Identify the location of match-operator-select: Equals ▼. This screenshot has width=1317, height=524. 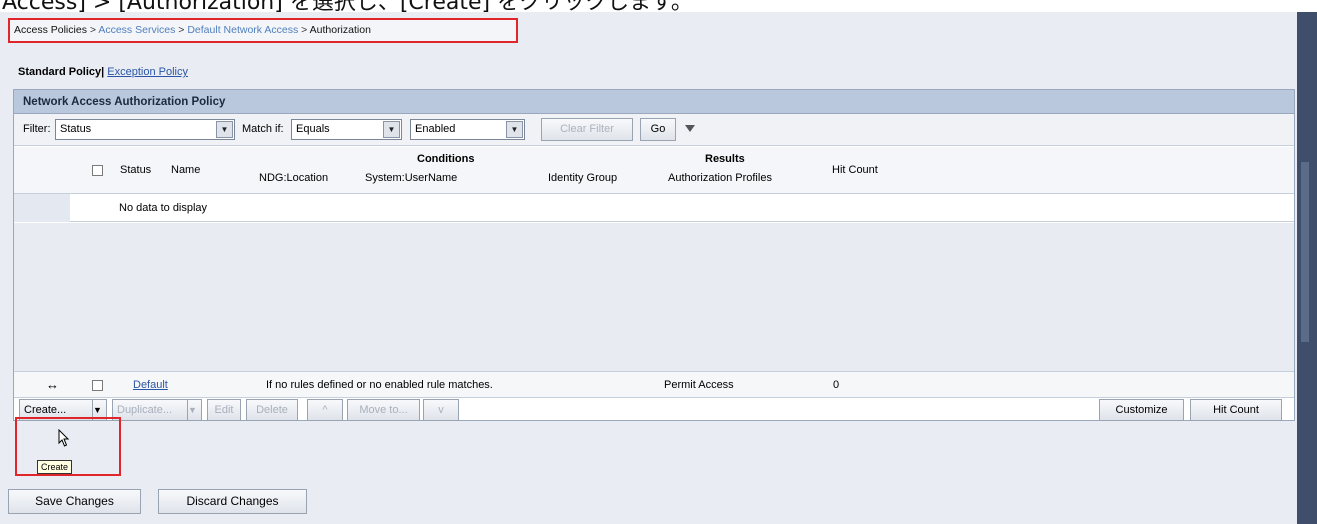
(346, 129).